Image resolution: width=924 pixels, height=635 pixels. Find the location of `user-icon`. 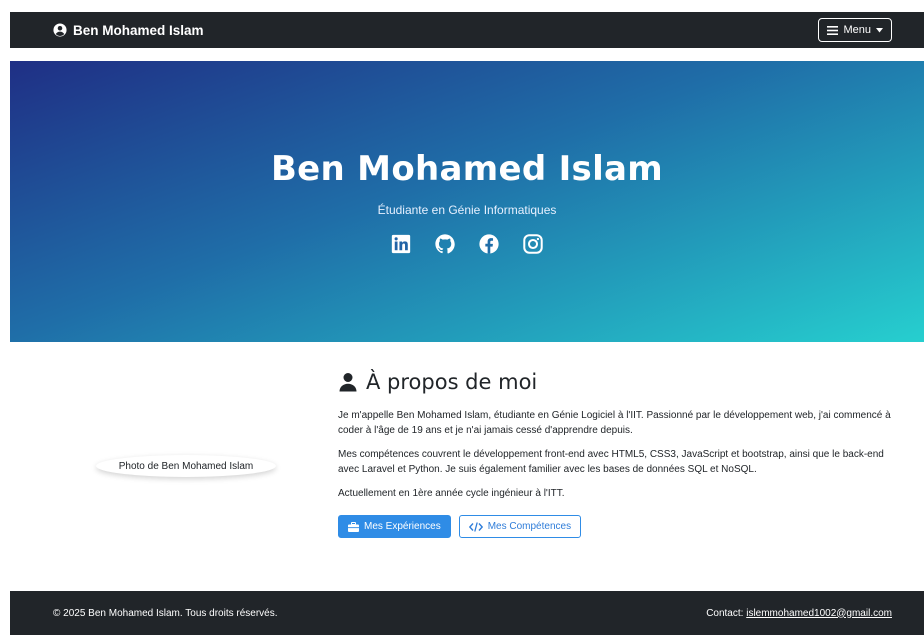

user-icon is located at coordinates (348, 382).